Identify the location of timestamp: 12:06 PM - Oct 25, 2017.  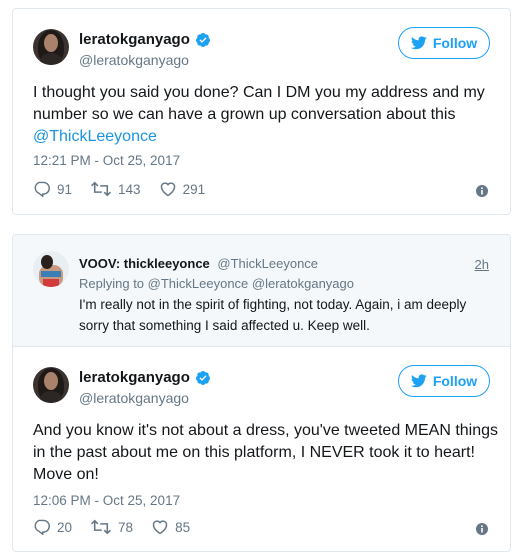
(106, 500).